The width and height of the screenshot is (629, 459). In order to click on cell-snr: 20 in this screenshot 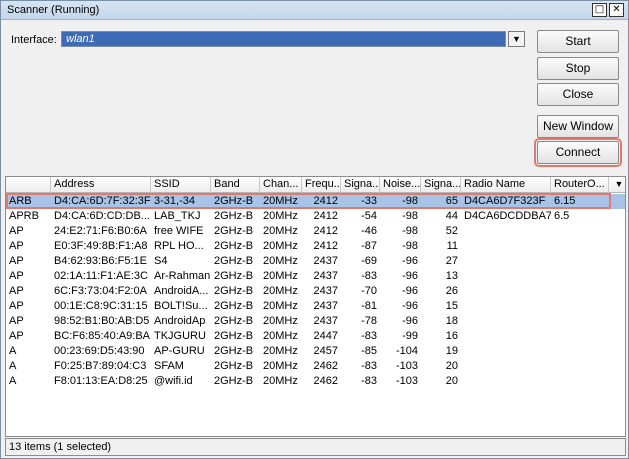, I will do `click(451, 381)`.